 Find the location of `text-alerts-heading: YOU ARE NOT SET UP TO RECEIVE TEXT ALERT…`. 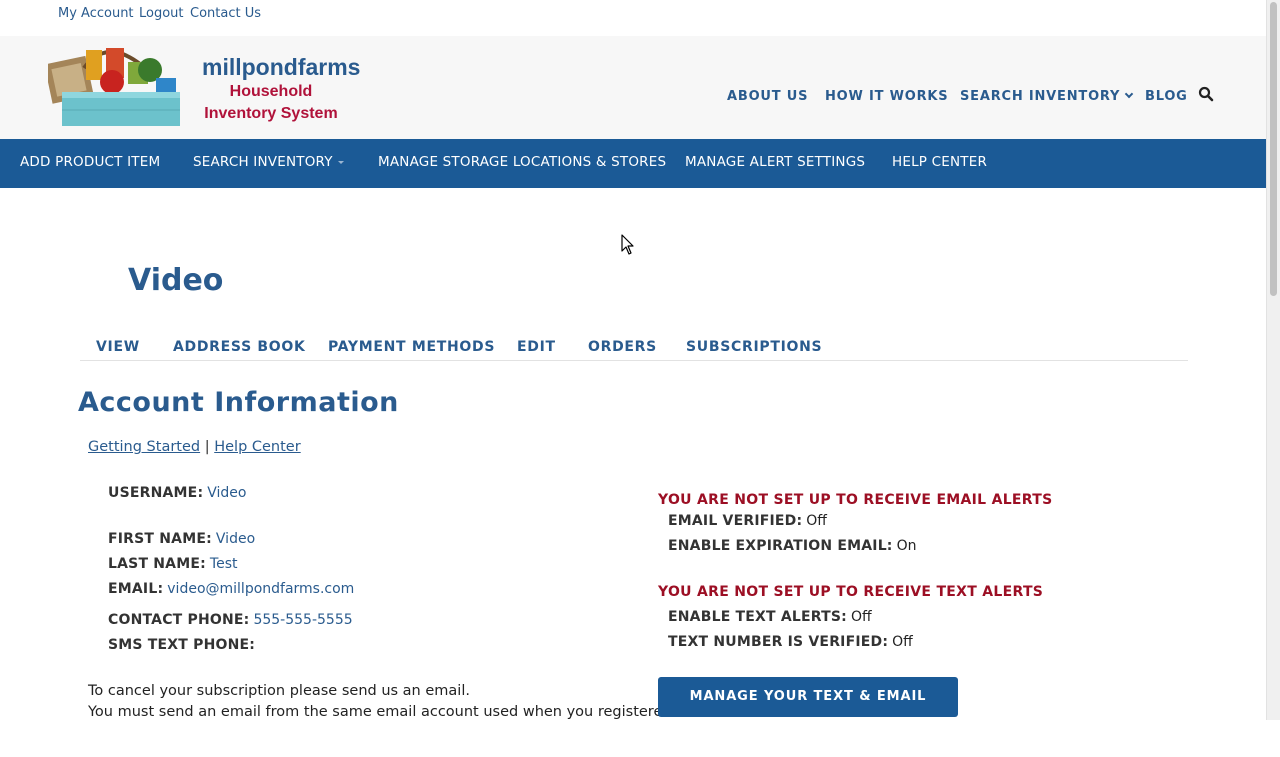

text-alerts-heading: YOU ARE NOT SET UP TO RECEIVE TEXT ALERT… is located at coordinates (851, 592).